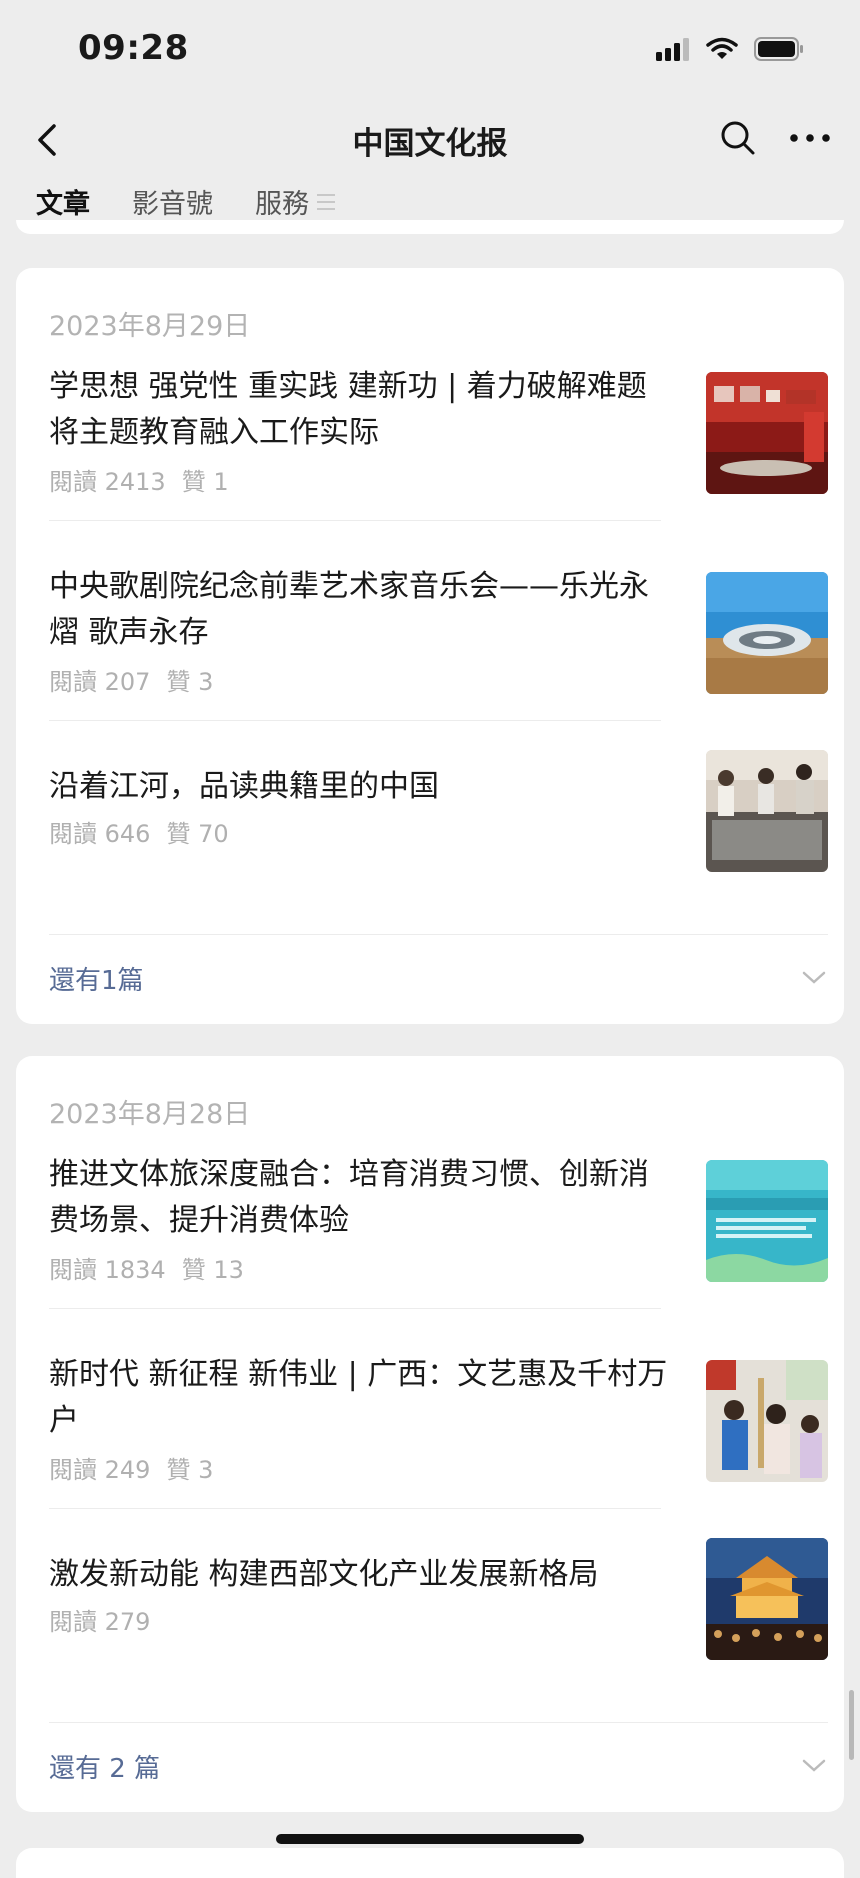 This screenshot has width=860, height=1878. I want to click on article-meta: 閱讀 279, so click(107, 1619).